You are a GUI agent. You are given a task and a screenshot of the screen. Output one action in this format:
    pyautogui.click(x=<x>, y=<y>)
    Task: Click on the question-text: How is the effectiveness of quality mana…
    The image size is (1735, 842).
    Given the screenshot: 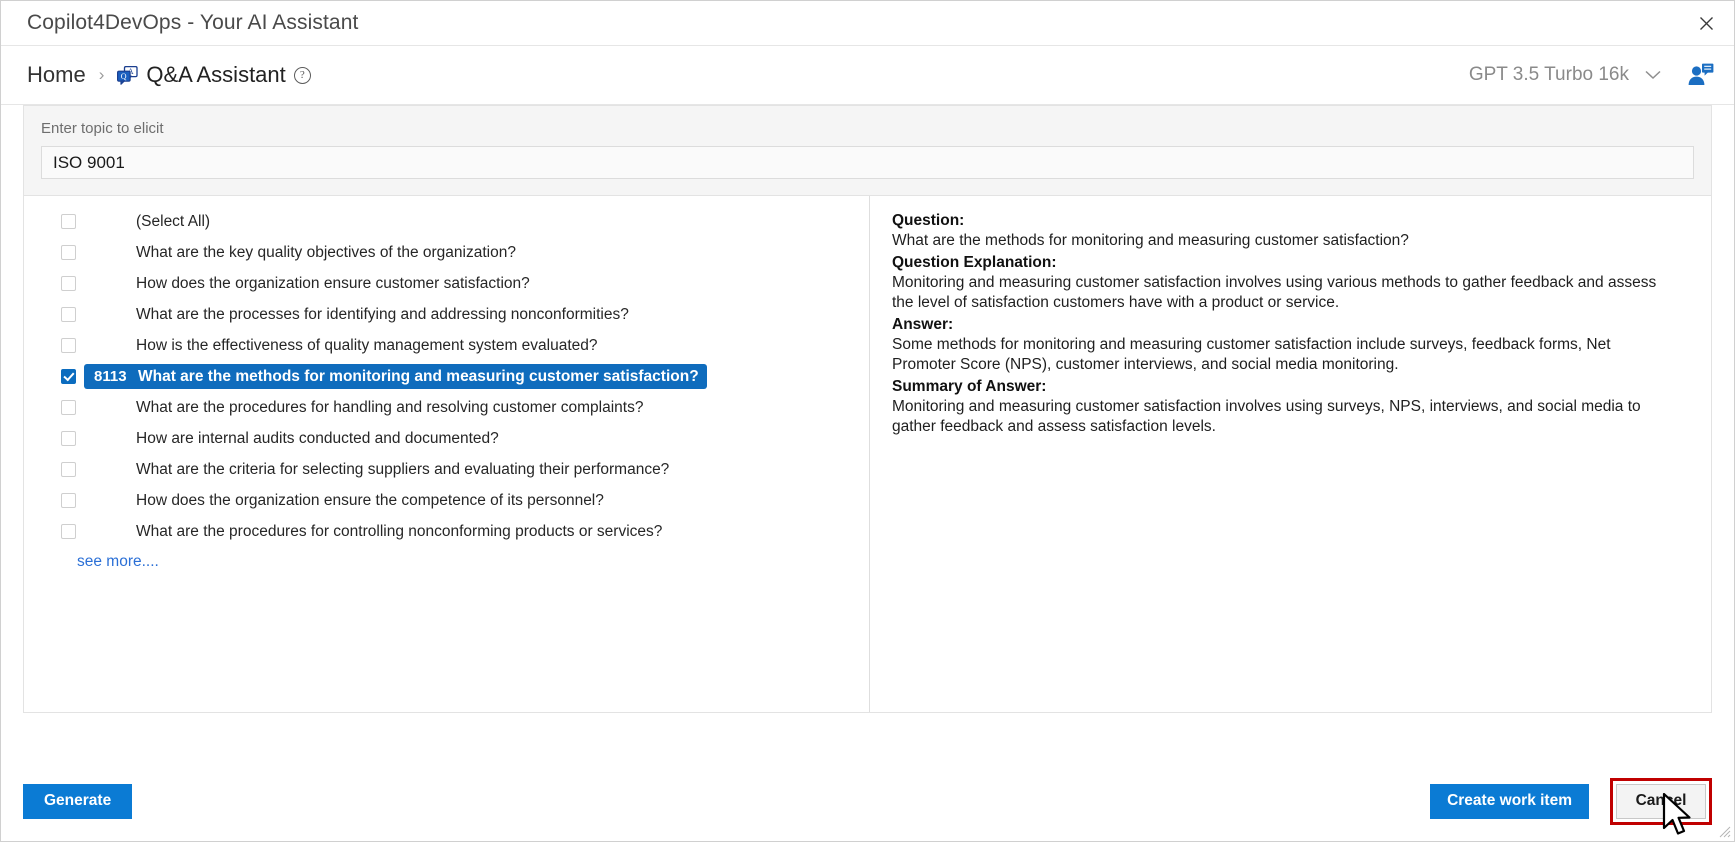 What is the action you would take?
    pyautogui.click(x=367, y=345)
    